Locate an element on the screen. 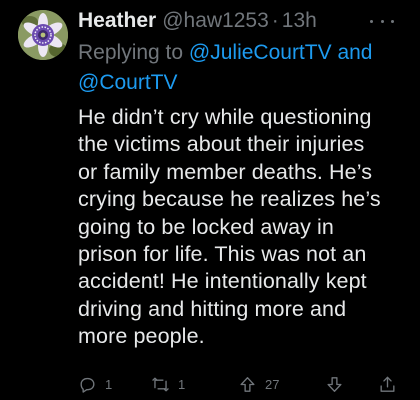 The width and height of the screenshot is (420, 400). retweet-icon is located at coordinates (160, 384).